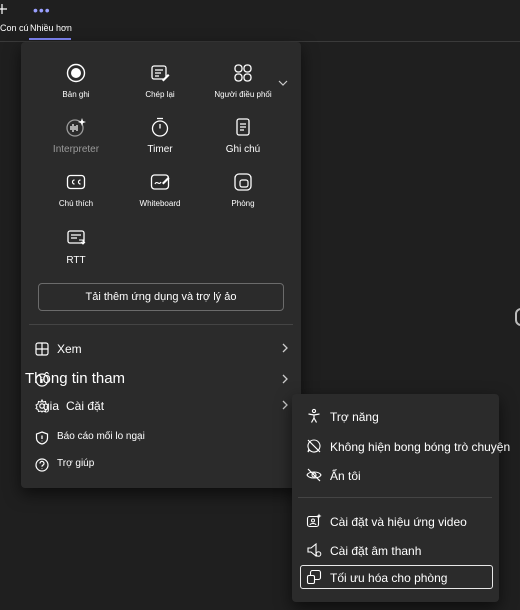  I want to click on optimize-room-icon, so click(314, 577).